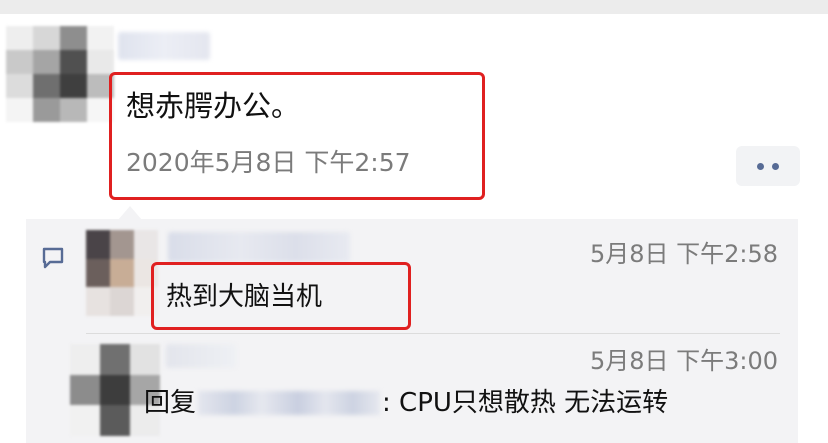 The width and height of the screenshot is (828, 443). I want to click on comment-bubble-icon, so click(53, 258).